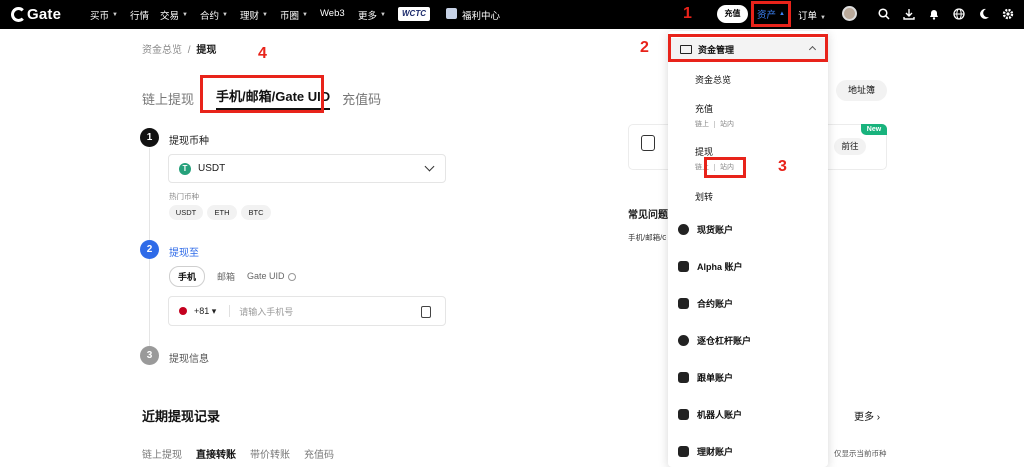 This screenshot has height=467, width=1024. What do you see at coordinates (226, 276) in the screenshot?
I see `target-tab-email: 邮箱` at bounding box center [226, 276].